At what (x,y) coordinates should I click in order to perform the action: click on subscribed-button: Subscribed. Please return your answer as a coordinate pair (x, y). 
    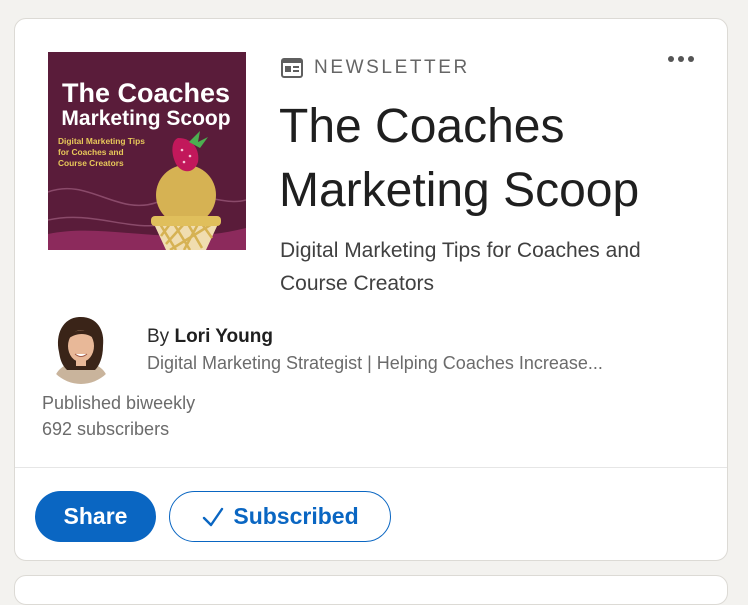
    Looking at the image, I should click on (280, 516).